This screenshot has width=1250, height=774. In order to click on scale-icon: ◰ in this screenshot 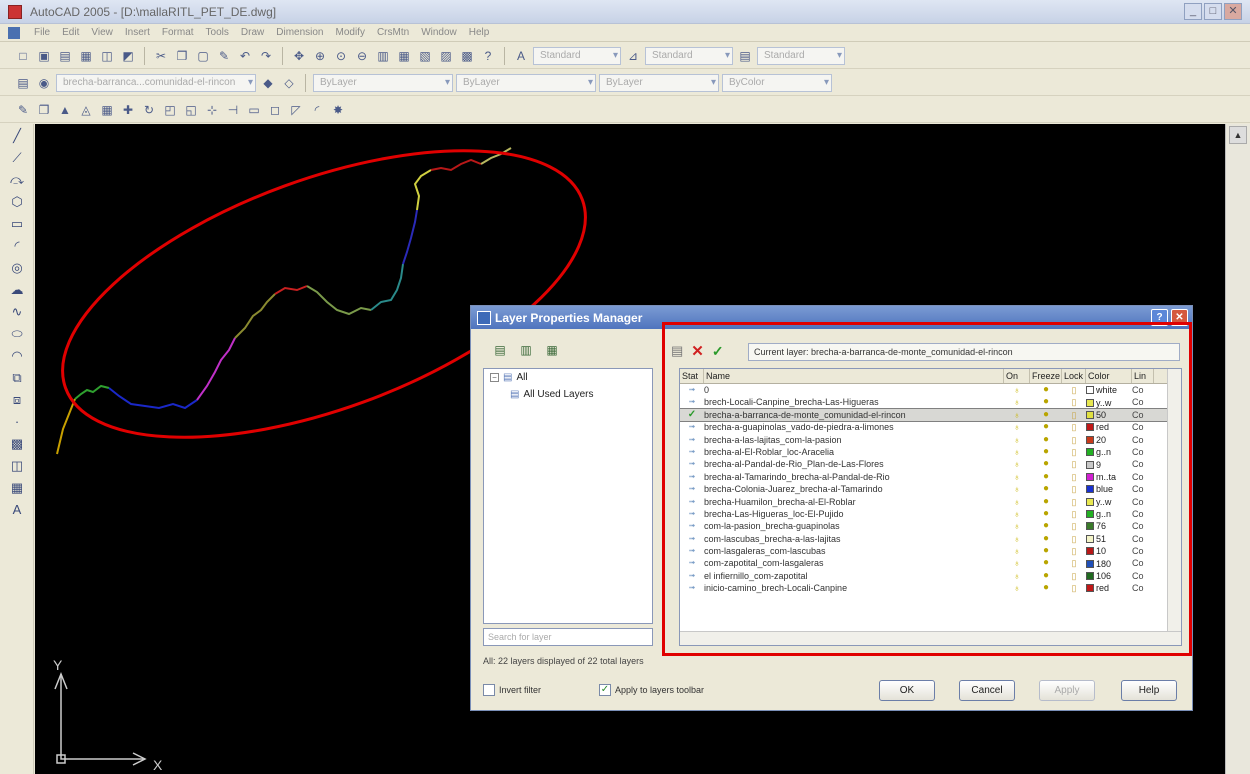, I will do `click(170, 110)`.